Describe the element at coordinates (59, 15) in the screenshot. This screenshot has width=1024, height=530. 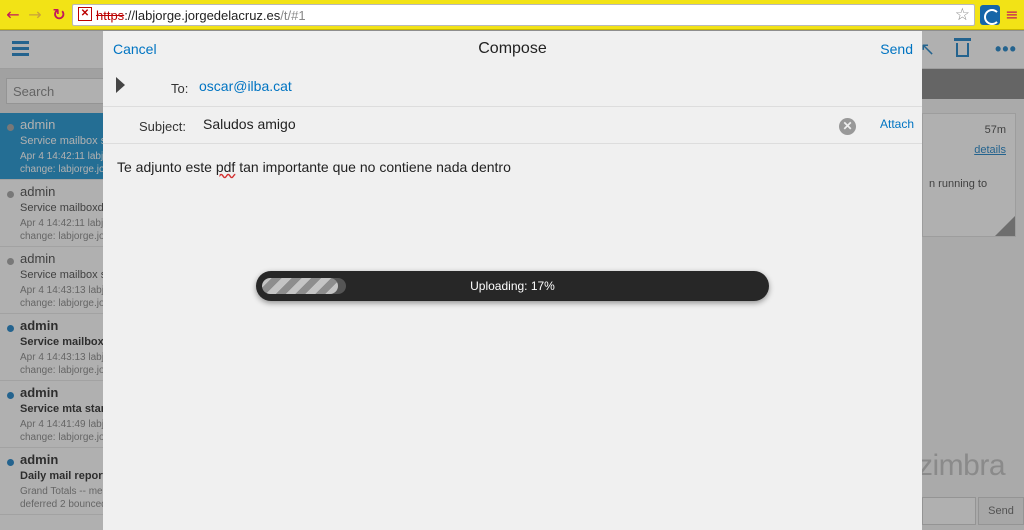
I see `reload-icon: ↻` at that location.